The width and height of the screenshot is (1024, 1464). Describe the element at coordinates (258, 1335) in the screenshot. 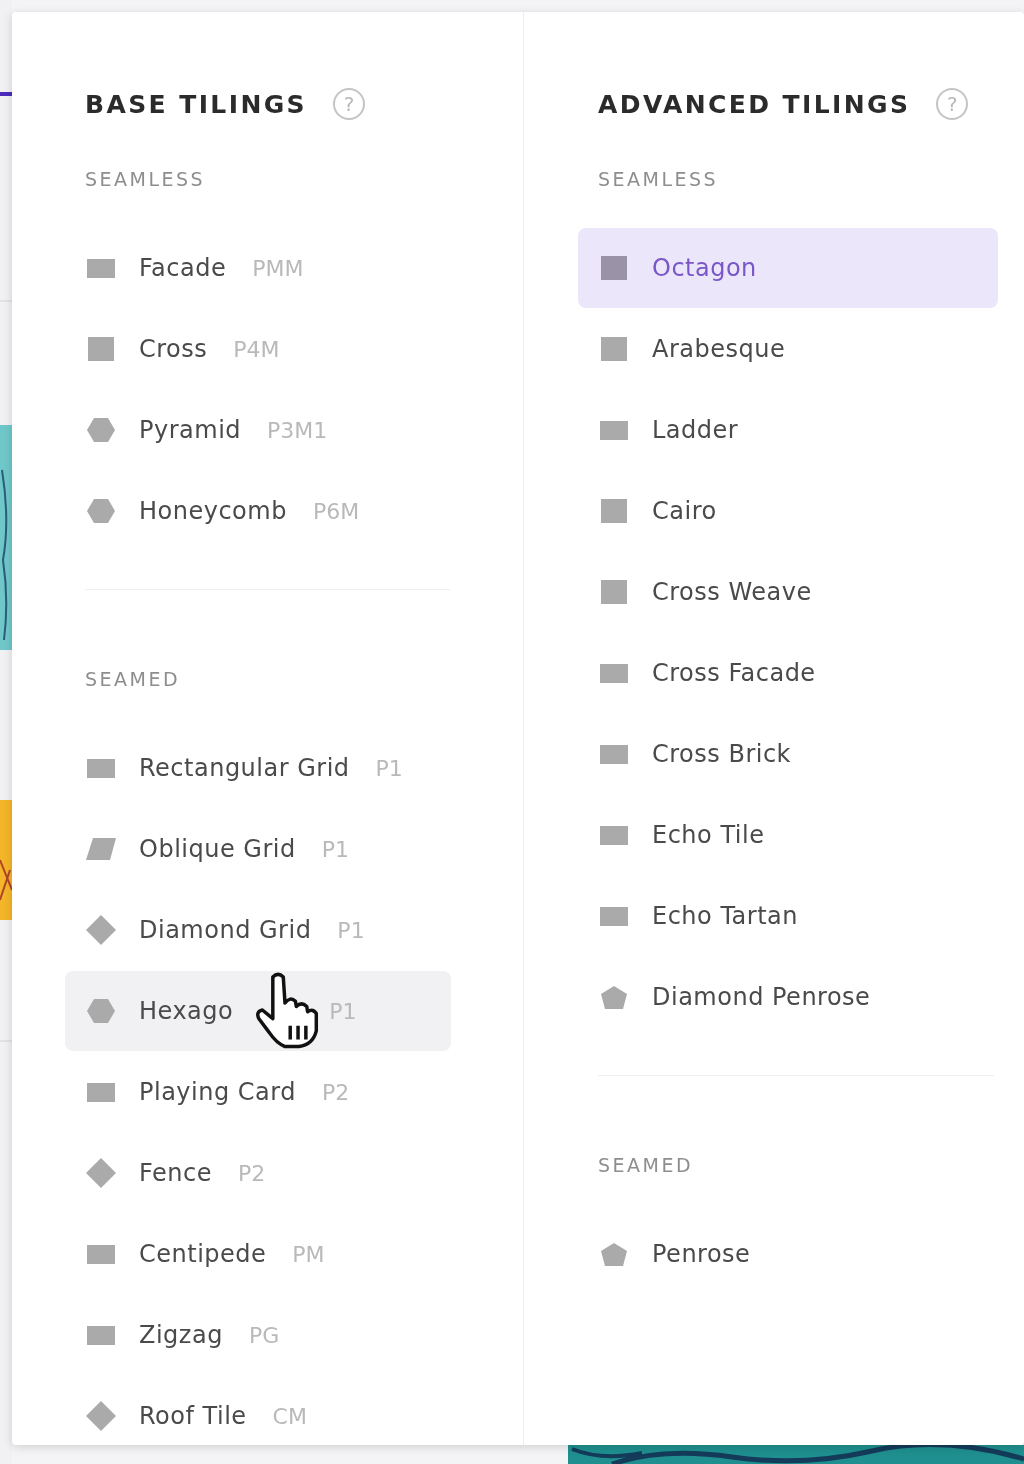

I see `tiling-option: Zigzag PG` at that location.